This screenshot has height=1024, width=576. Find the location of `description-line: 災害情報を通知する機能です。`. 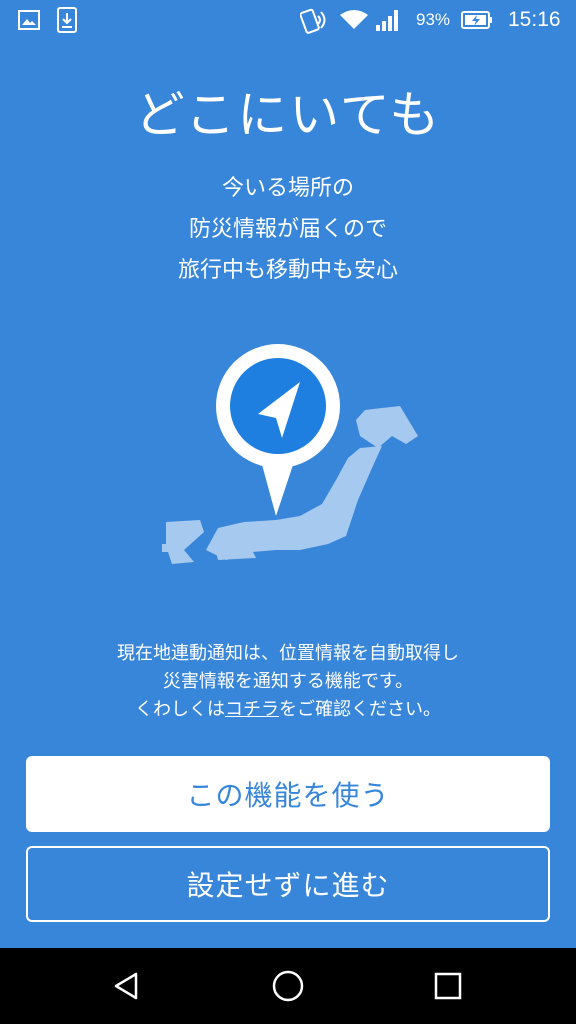

description-line: 災害情報を通知する機能です。 is located at coordinates (288, 681).